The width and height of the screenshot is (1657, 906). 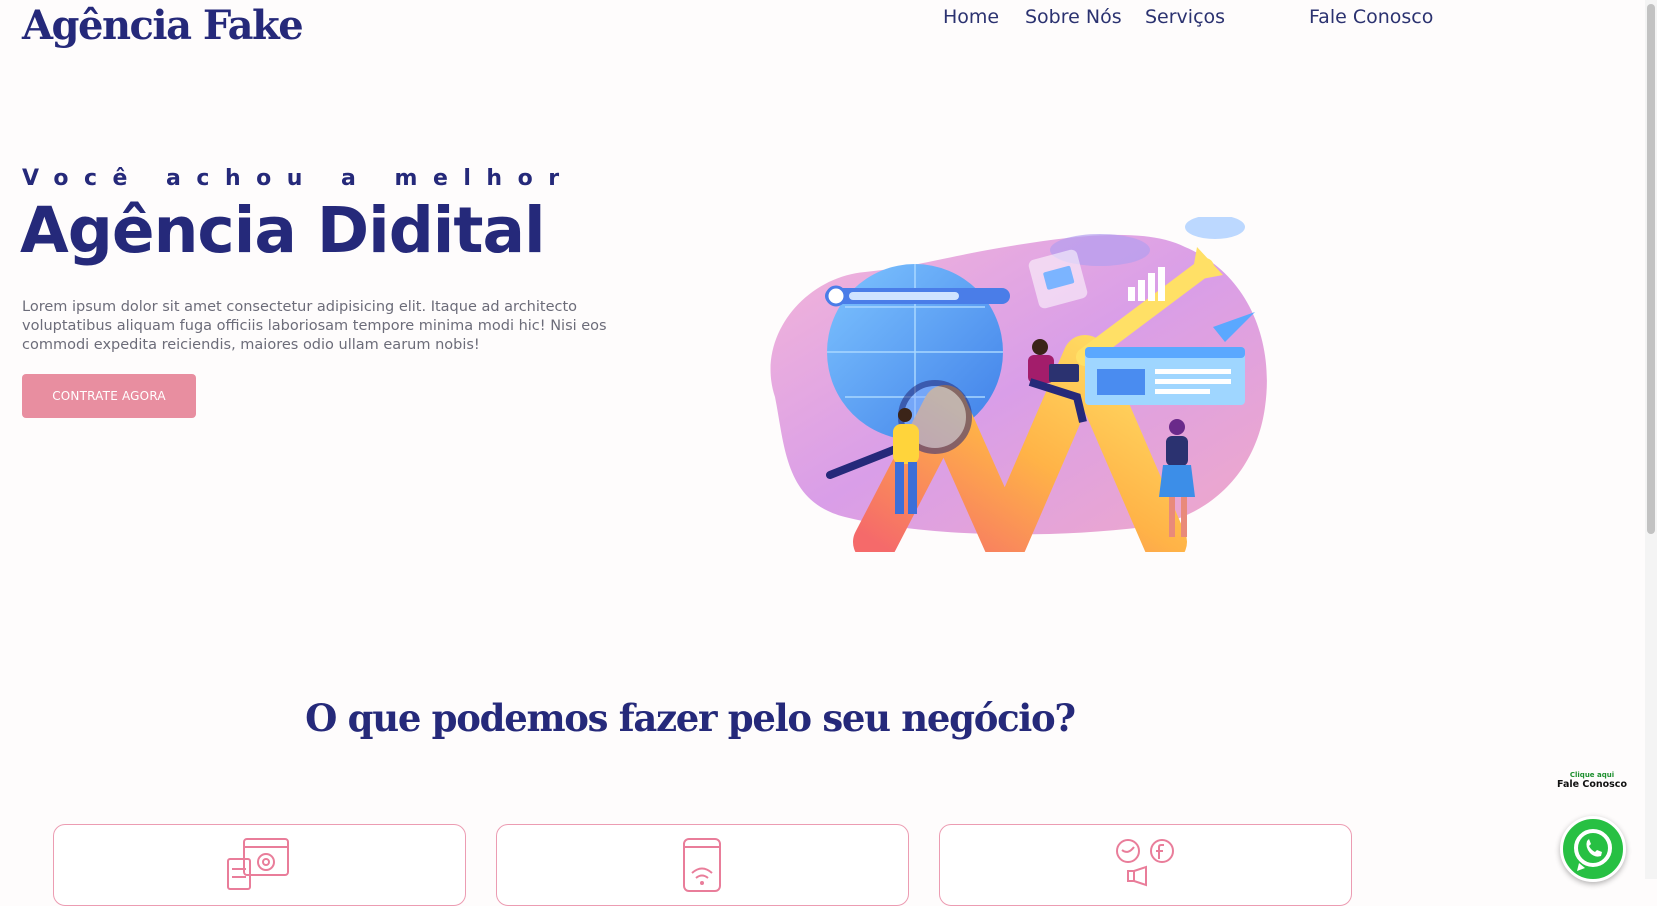 I want to click on scrollbar-thumb, so click(x=1651, y=269).